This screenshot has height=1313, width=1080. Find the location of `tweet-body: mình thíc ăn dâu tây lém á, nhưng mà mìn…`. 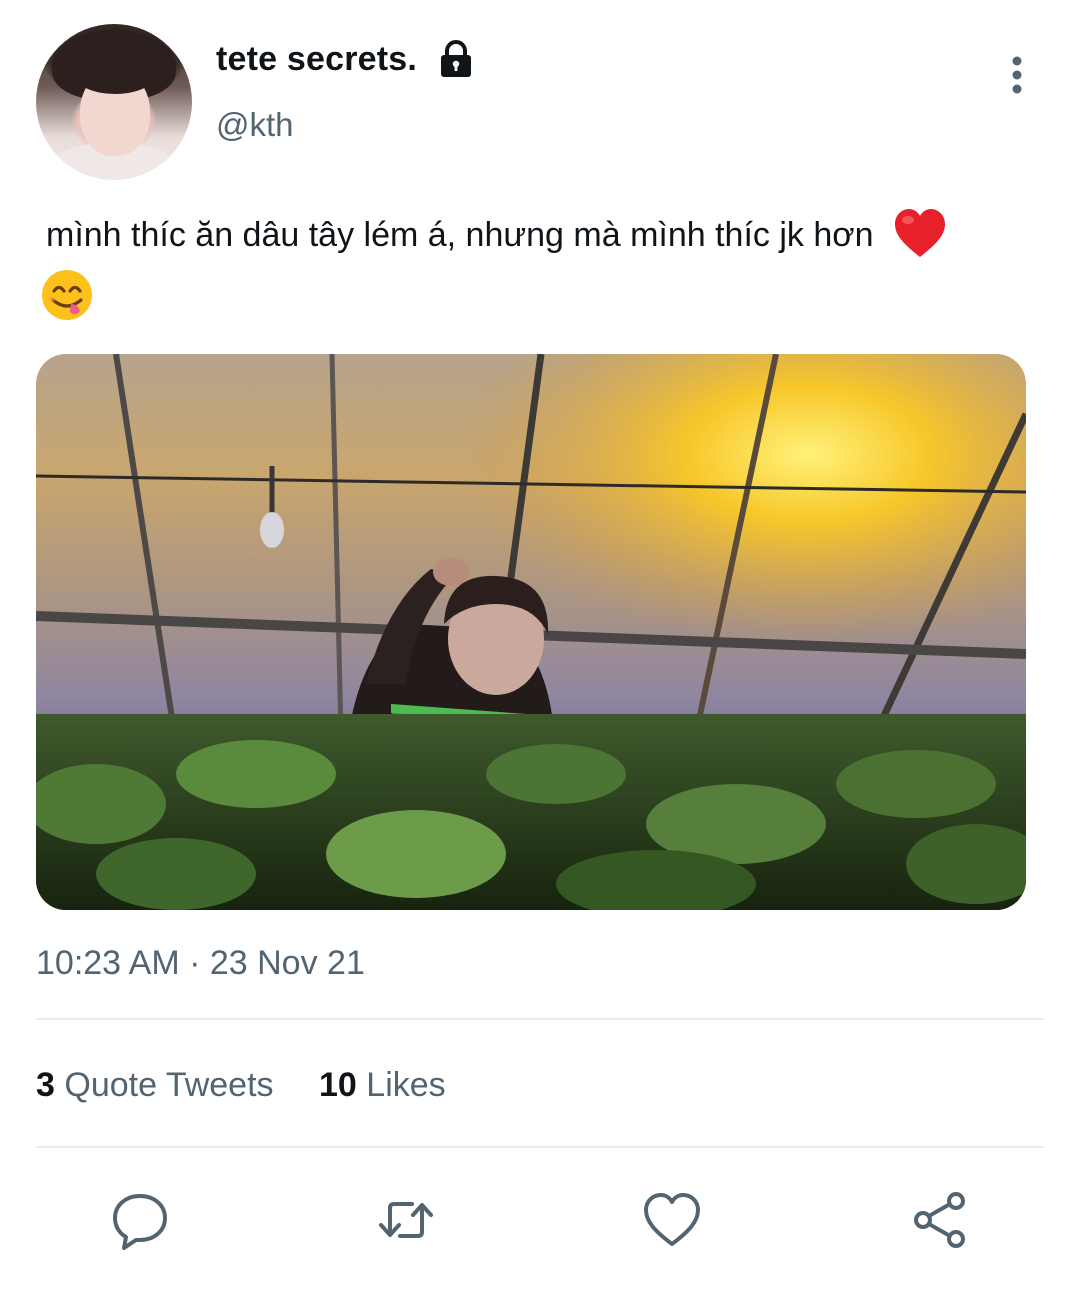

tweet-body: mình thíc ăn dâu tây lém á, nhưng mà mìn… is located at coordinates (460, 235).